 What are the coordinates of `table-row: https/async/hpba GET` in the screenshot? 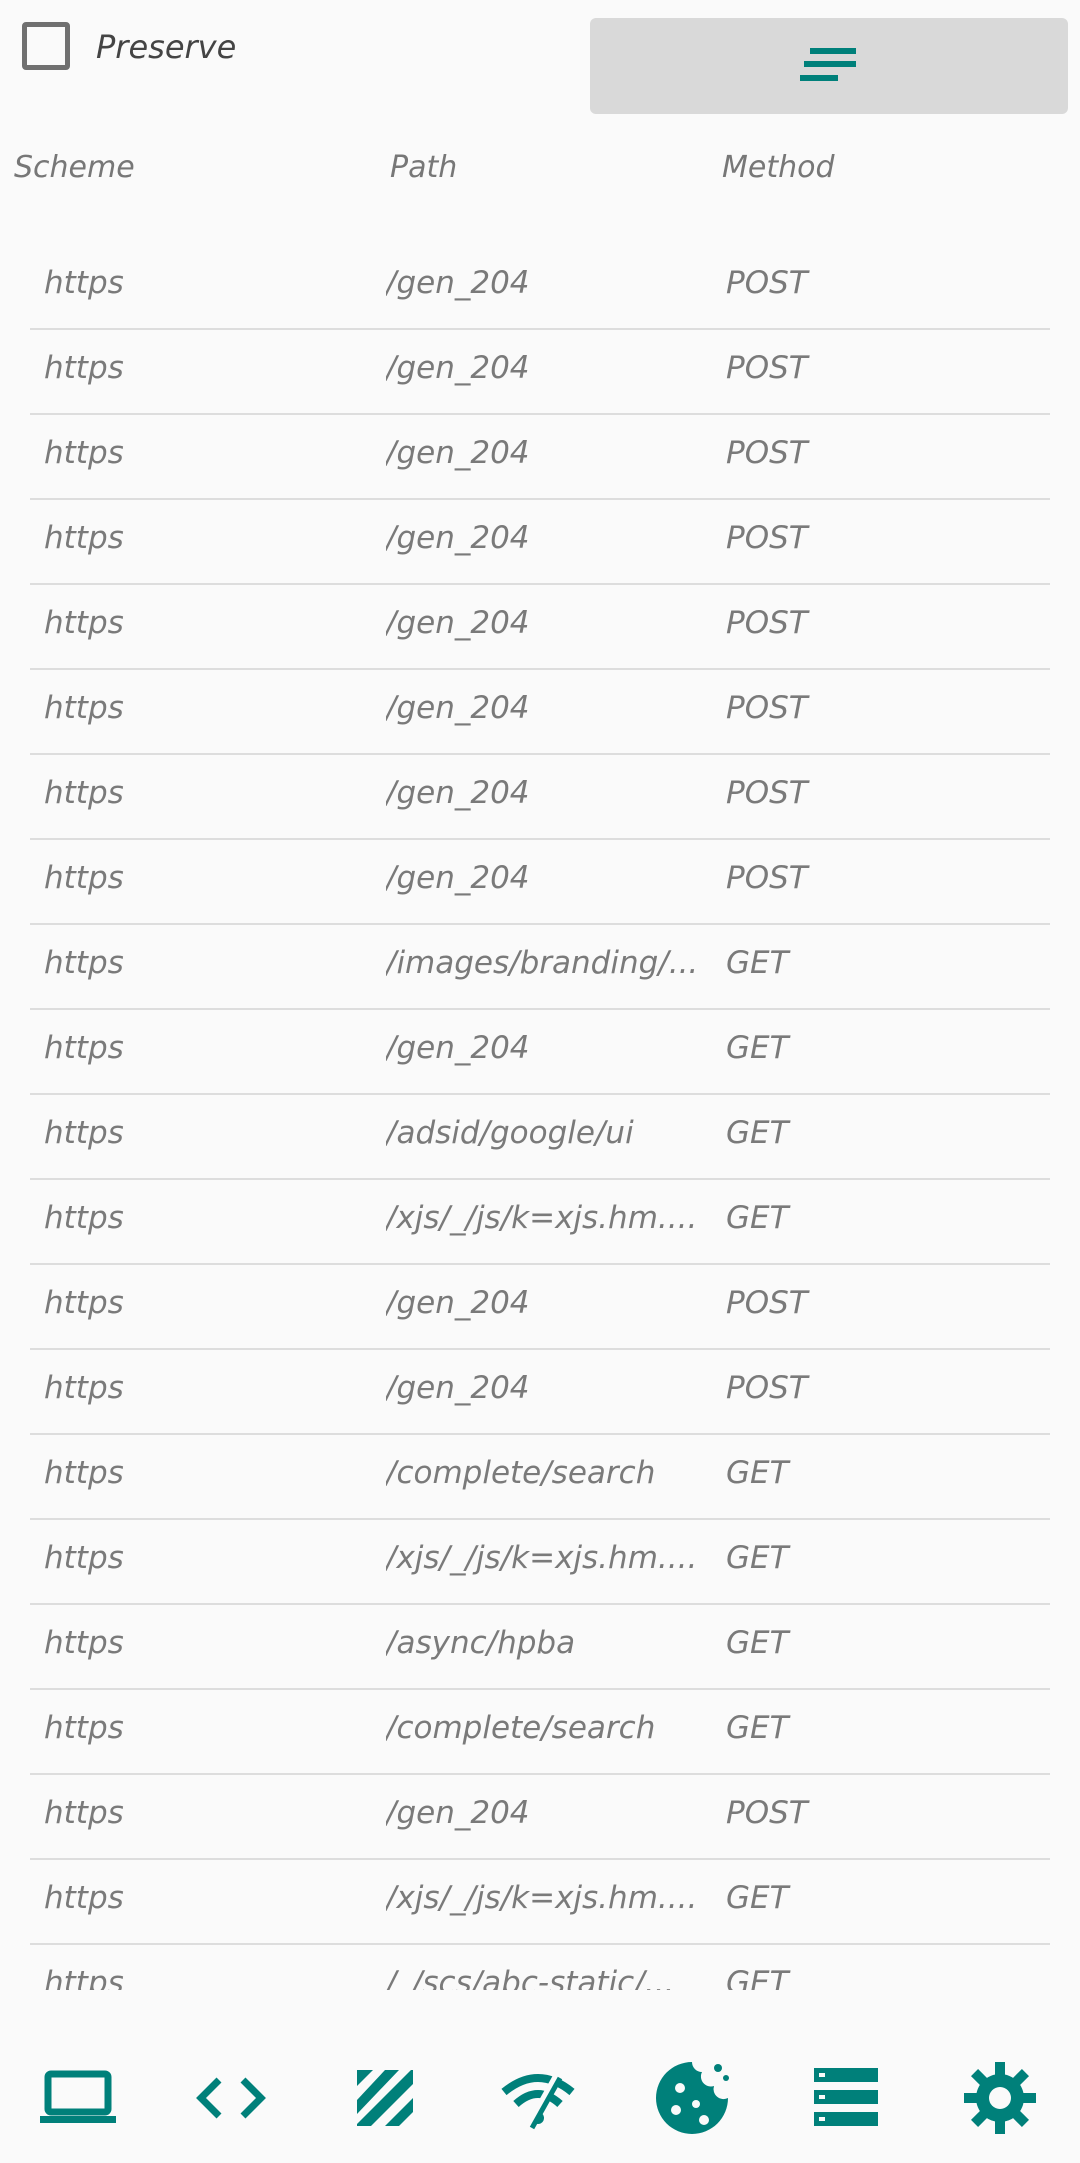 It's located at (540, 1647).